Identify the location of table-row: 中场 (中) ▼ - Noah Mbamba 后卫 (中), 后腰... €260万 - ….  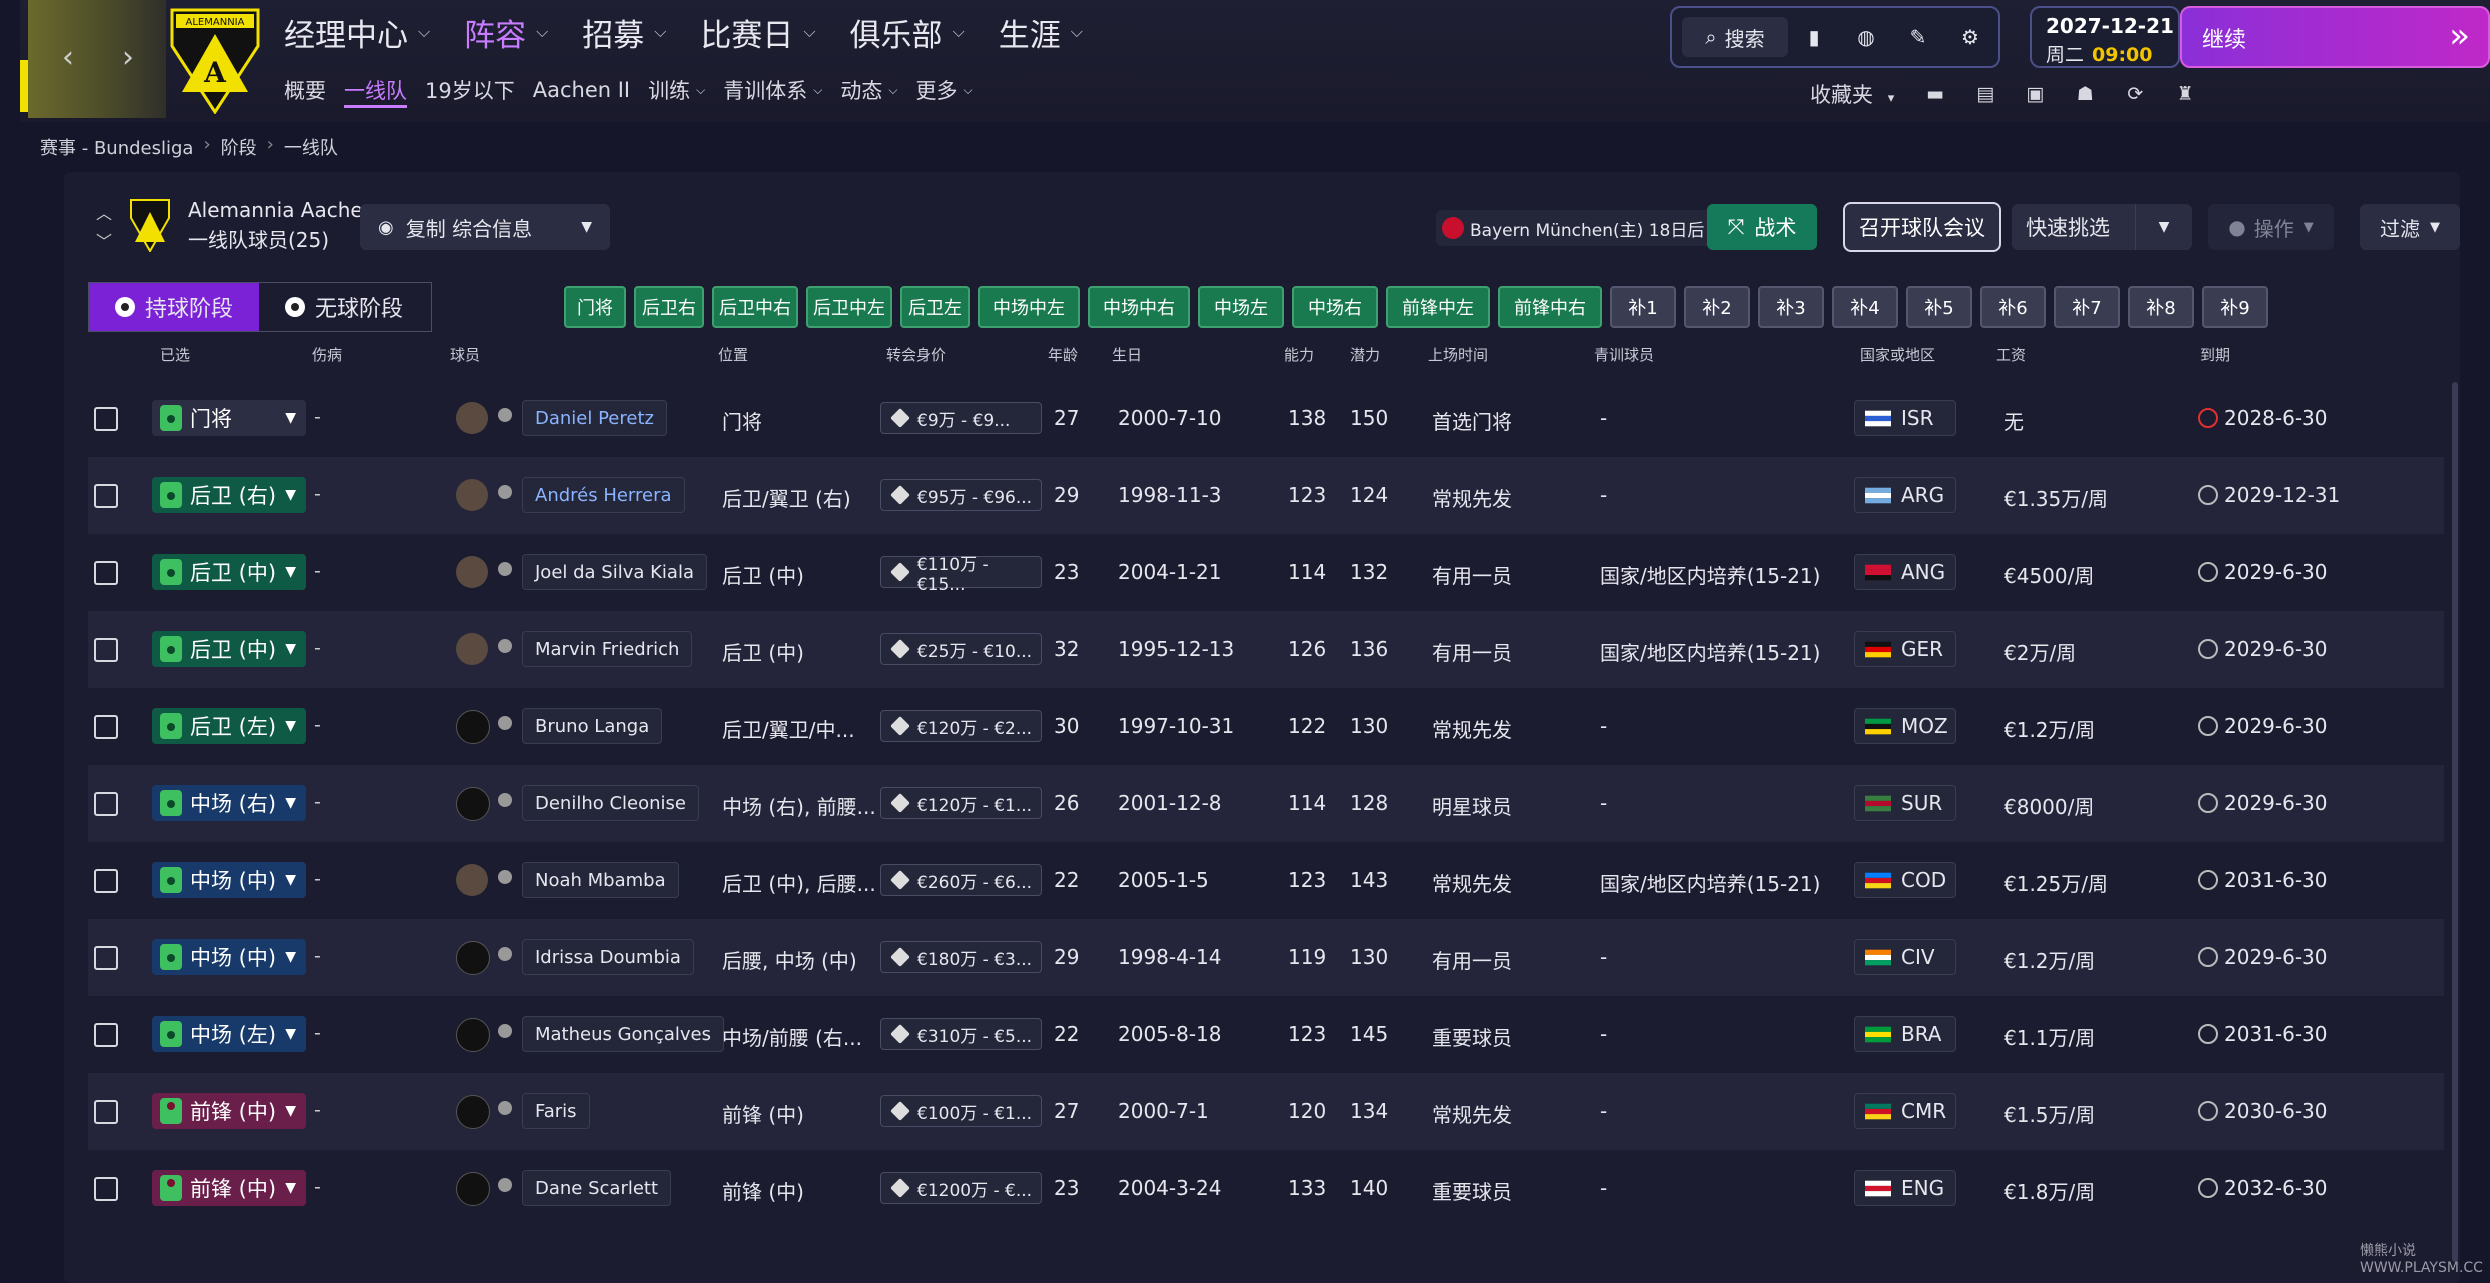
(1266, 880).